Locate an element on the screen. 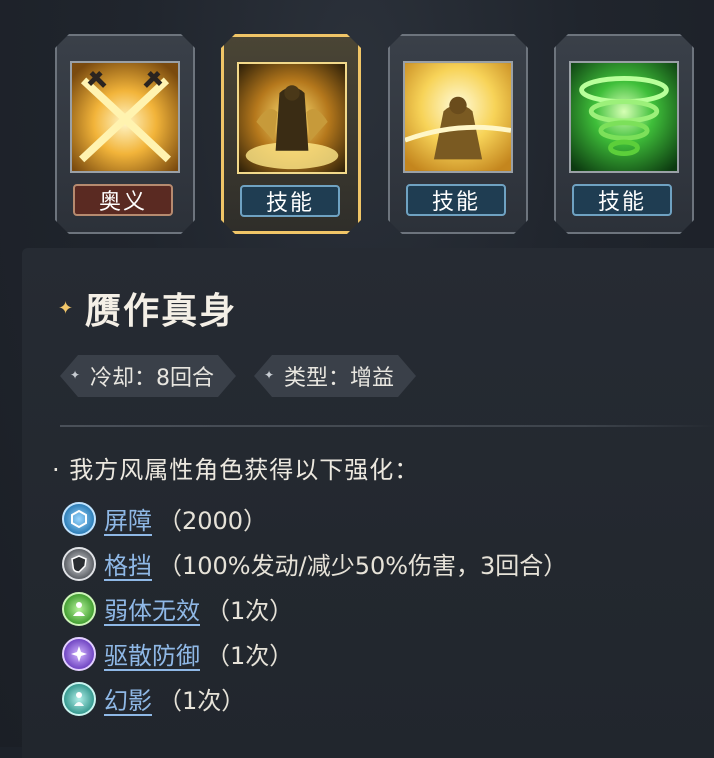  type-badge: ✦ 类型：增益 is located at coordinates (335, 376).